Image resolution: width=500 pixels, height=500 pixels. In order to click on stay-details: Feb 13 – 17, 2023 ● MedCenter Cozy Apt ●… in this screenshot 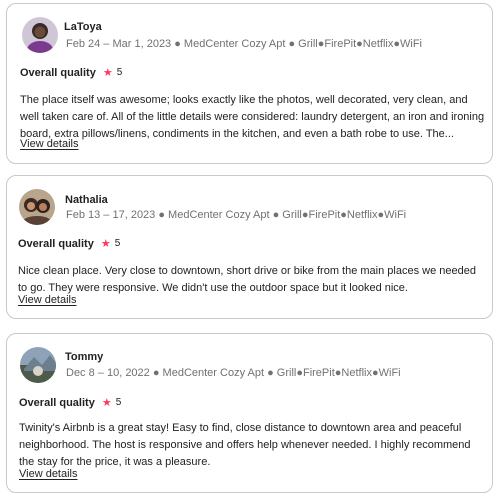, I will do `click(236, 215)`.